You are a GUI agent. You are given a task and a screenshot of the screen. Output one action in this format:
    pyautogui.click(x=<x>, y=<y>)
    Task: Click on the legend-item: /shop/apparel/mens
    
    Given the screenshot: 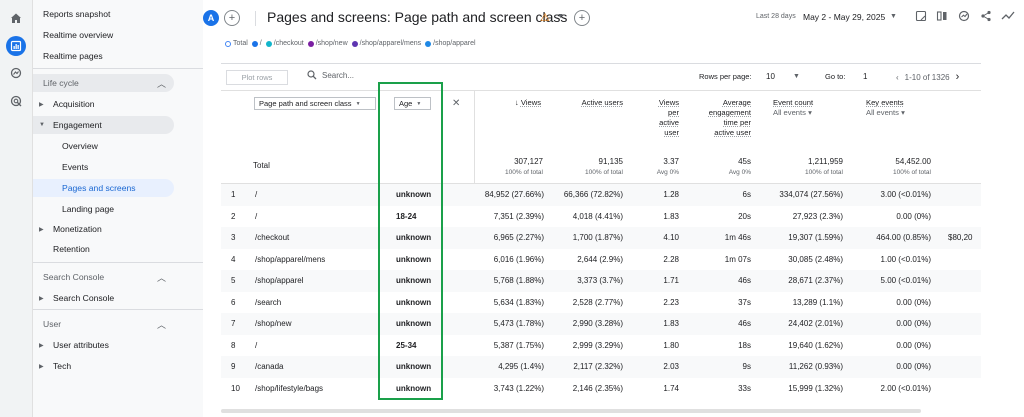 What is the action you would take?
    pyautogui.click(x=386, y=43)
    